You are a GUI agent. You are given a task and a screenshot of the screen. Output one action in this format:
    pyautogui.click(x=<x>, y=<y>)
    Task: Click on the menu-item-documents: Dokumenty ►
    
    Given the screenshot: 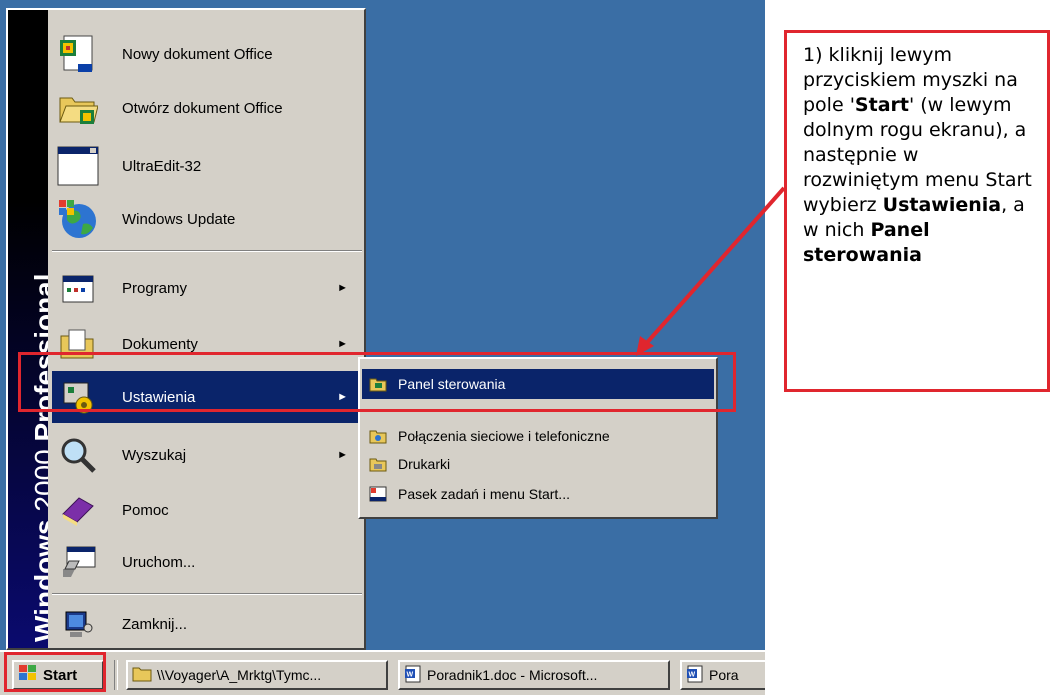 What is the action you would take?
    pyautogui.click(x=207, y=344)
    